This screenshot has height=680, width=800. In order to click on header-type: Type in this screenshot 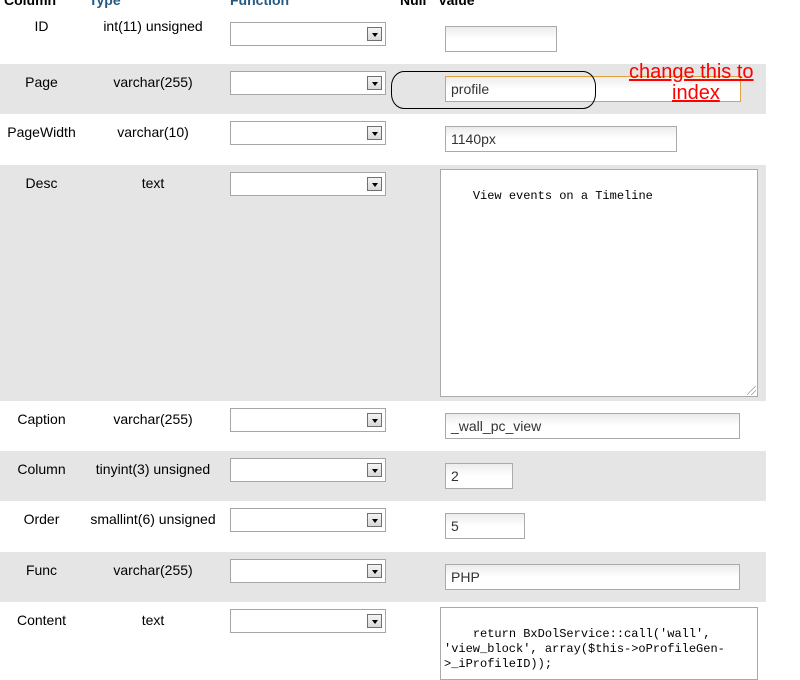, I will do `click(105, 4)`.